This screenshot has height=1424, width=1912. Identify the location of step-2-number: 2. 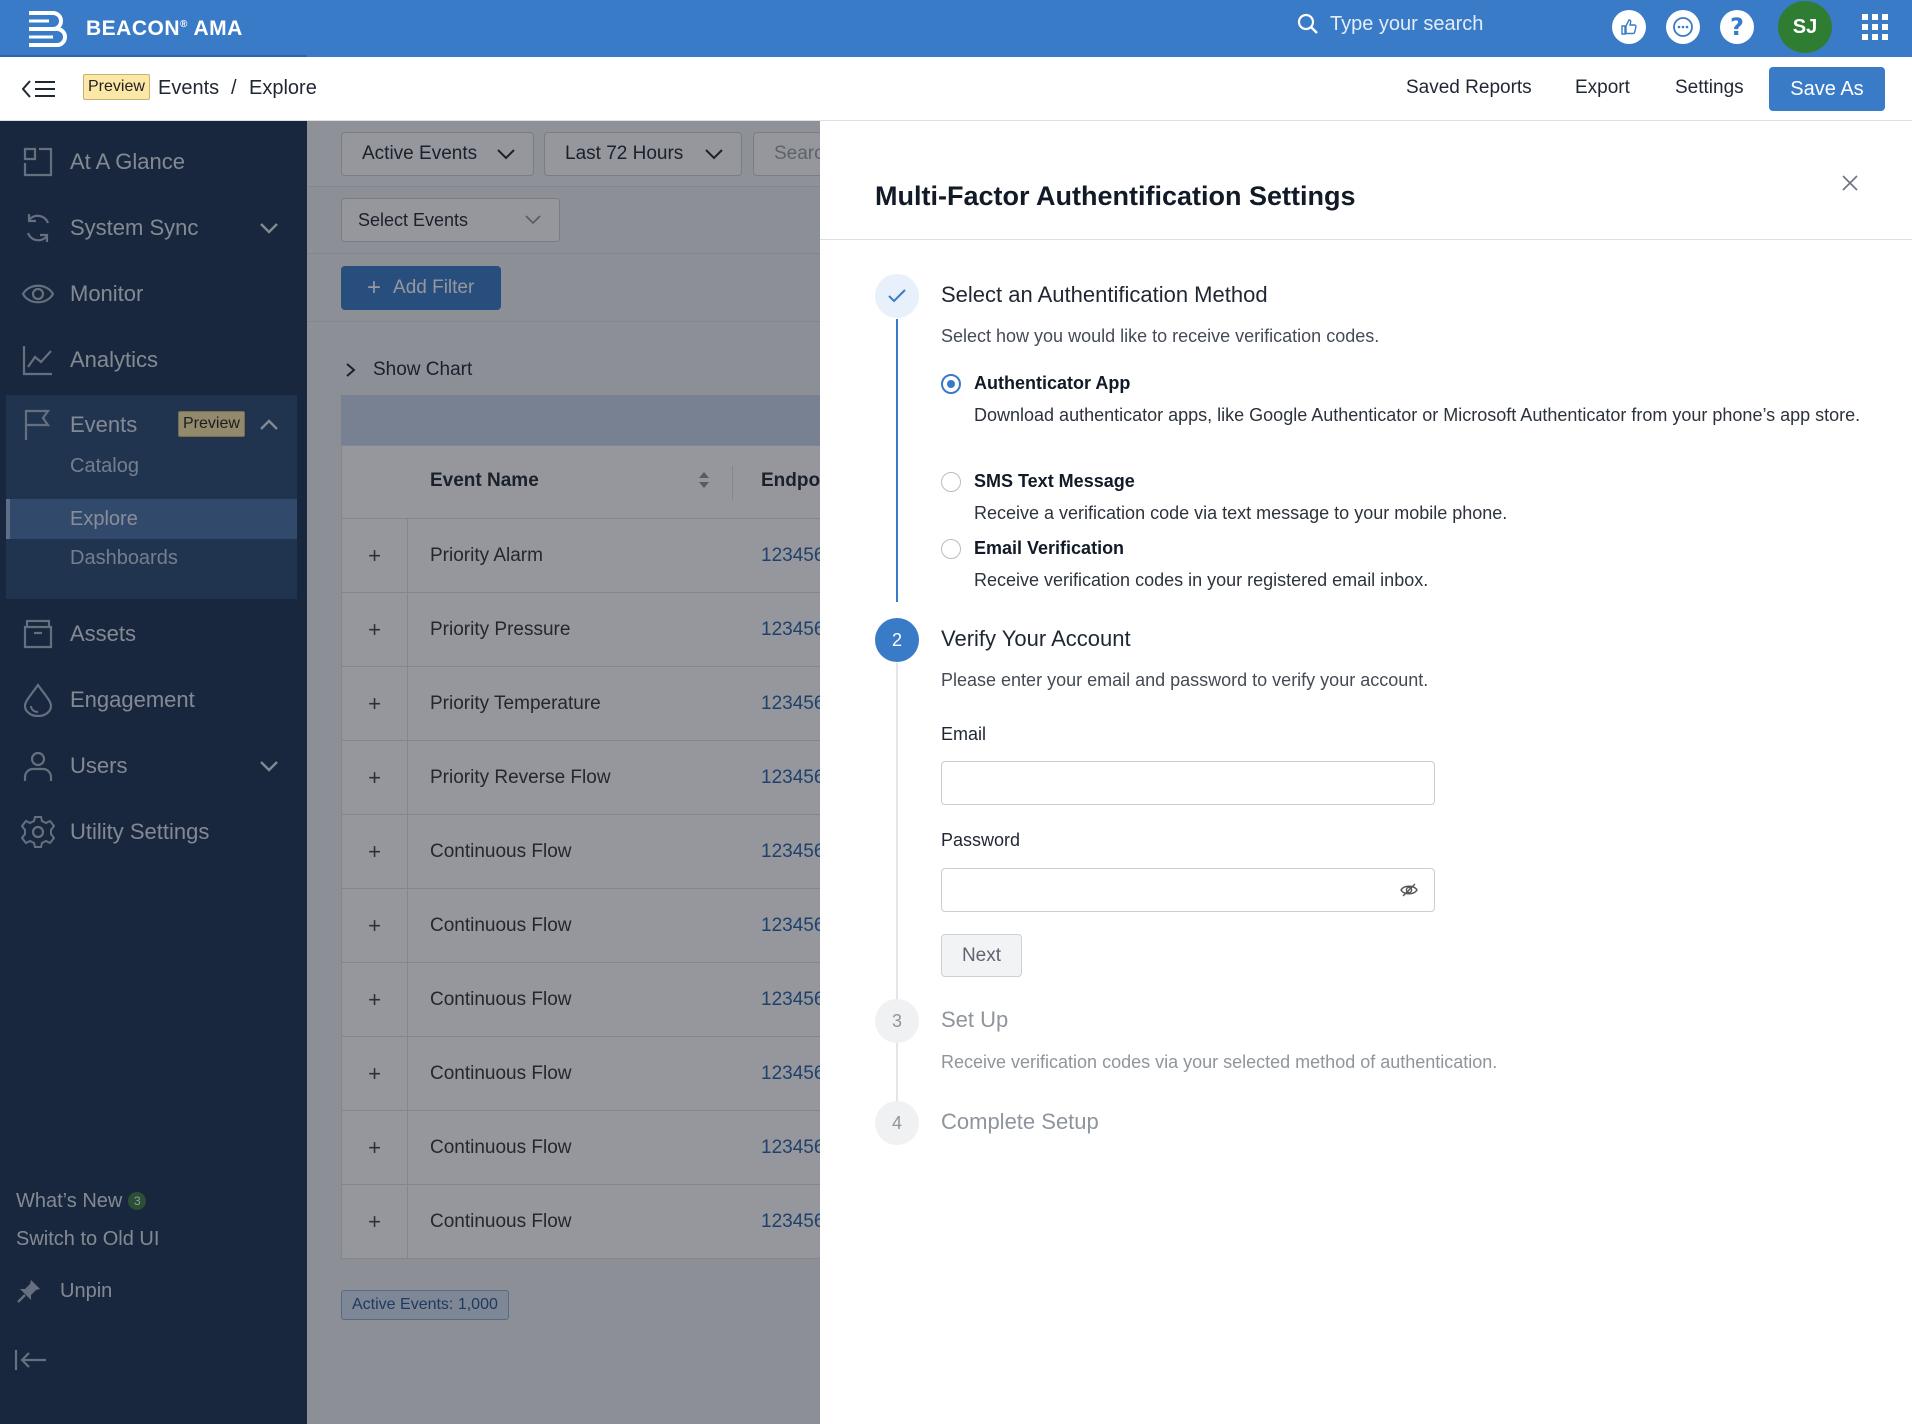
(897, 640).